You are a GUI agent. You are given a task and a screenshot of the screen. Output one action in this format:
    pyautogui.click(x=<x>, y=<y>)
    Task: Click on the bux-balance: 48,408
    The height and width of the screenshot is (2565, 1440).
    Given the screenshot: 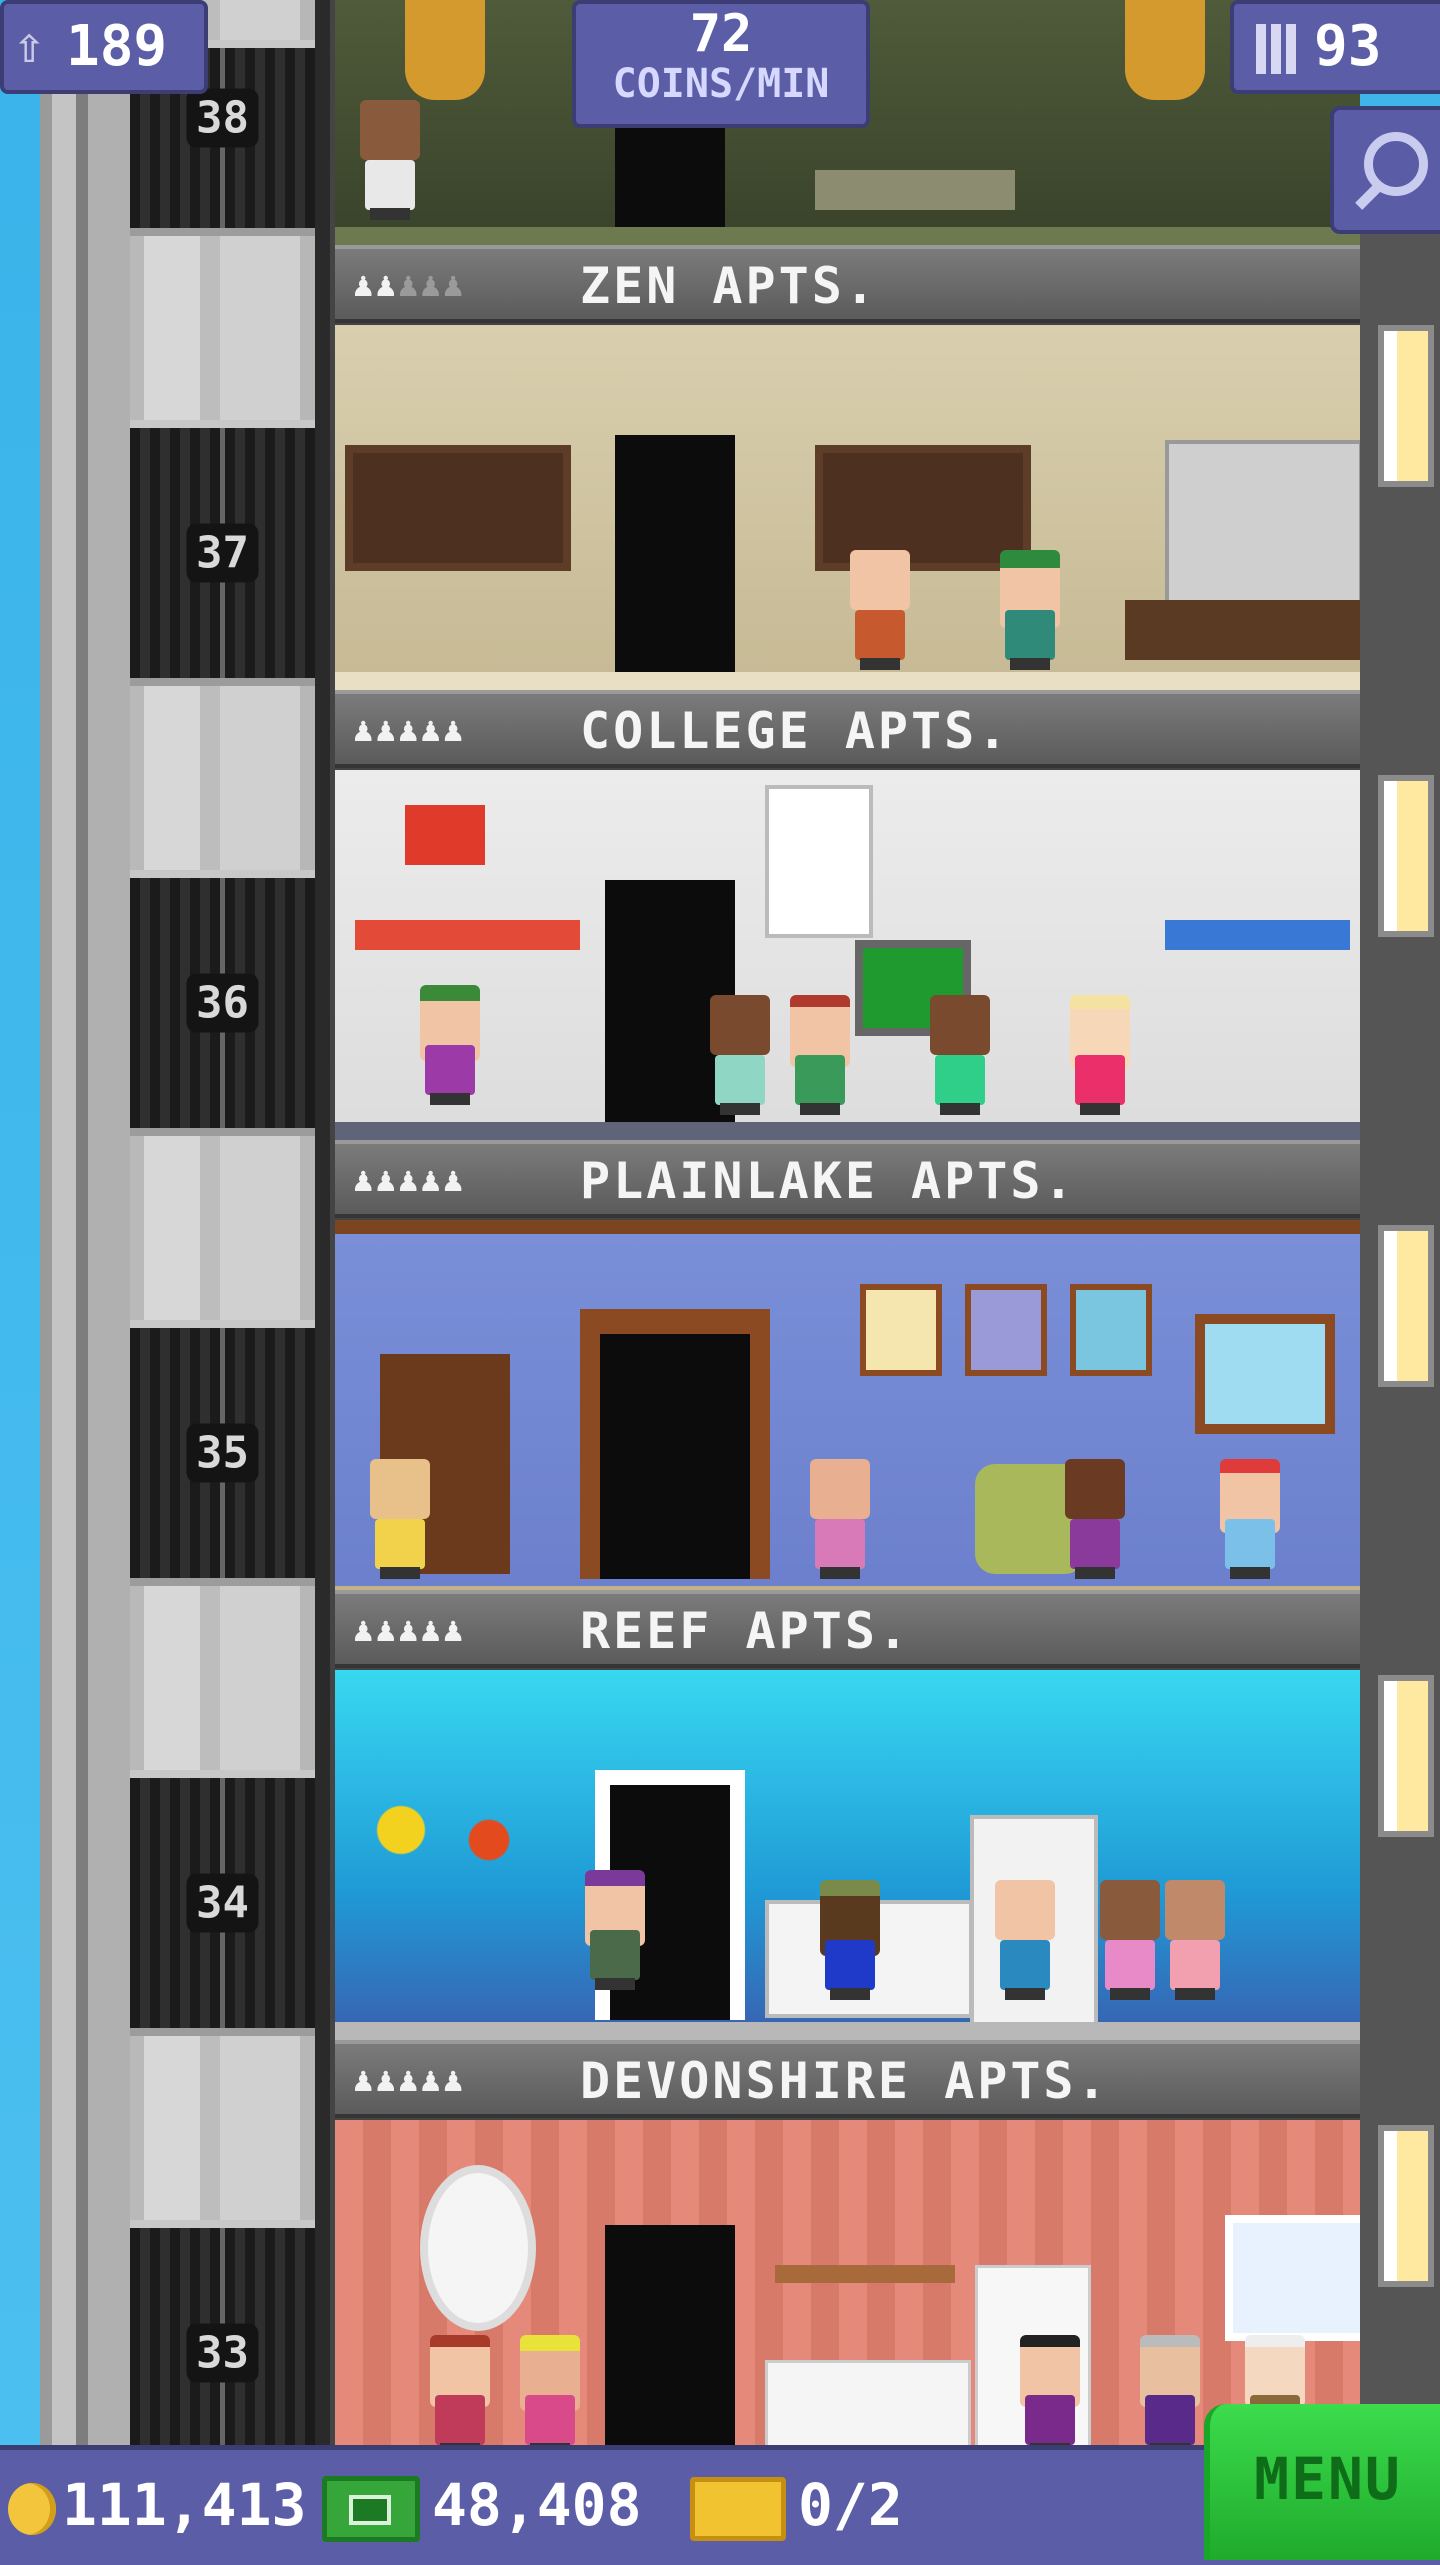 What is the action you would take?
    pyautogui.click(x=482, y=2505)
    